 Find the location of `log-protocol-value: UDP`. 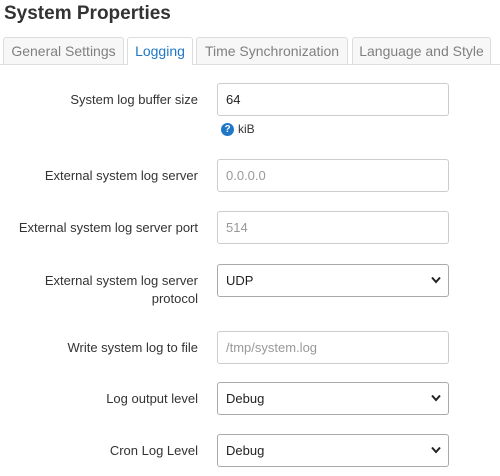

log-protocol-value: UDP is located at coordinates (240, 280).